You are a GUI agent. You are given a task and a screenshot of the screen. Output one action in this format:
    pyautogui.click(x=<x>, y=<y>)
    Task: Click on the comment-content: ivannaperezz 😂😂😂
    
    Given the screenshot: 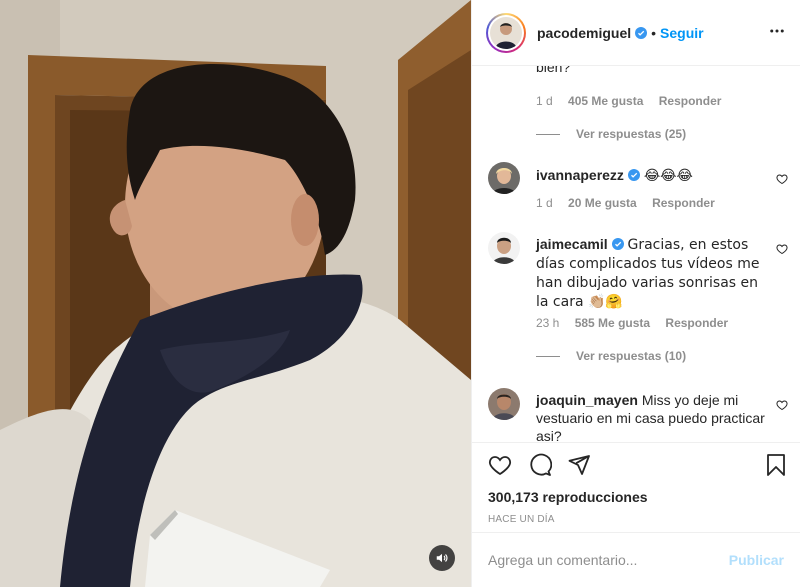 What is the action you would take?
    pyautogui.click(x=652, y=175)
    